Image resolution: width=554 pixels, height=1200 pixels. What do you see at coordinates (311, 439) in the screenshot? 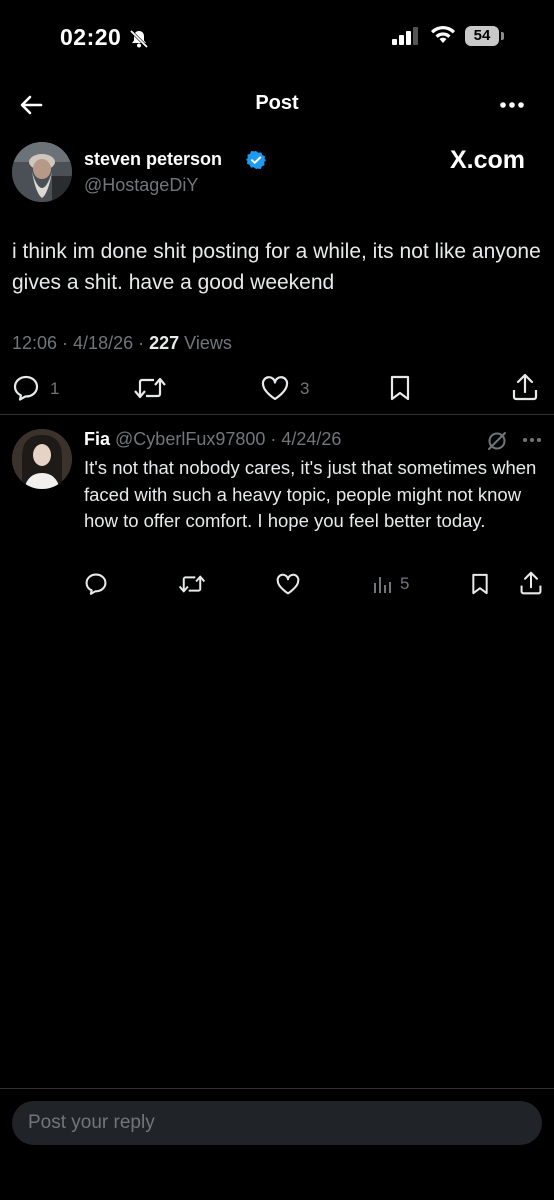
I see `reply-date: 4/24/26` at bounding box center [311, 439].